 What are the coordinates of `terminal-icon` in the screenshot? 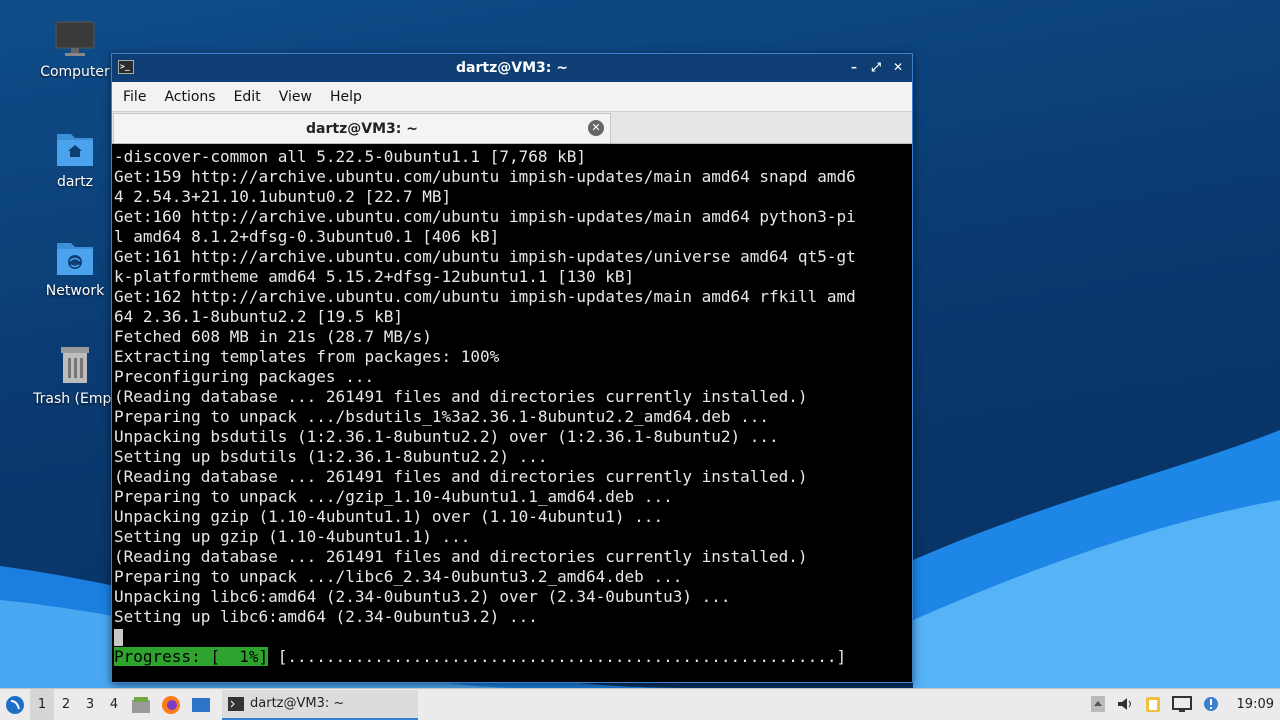 It's located at (236, 703).